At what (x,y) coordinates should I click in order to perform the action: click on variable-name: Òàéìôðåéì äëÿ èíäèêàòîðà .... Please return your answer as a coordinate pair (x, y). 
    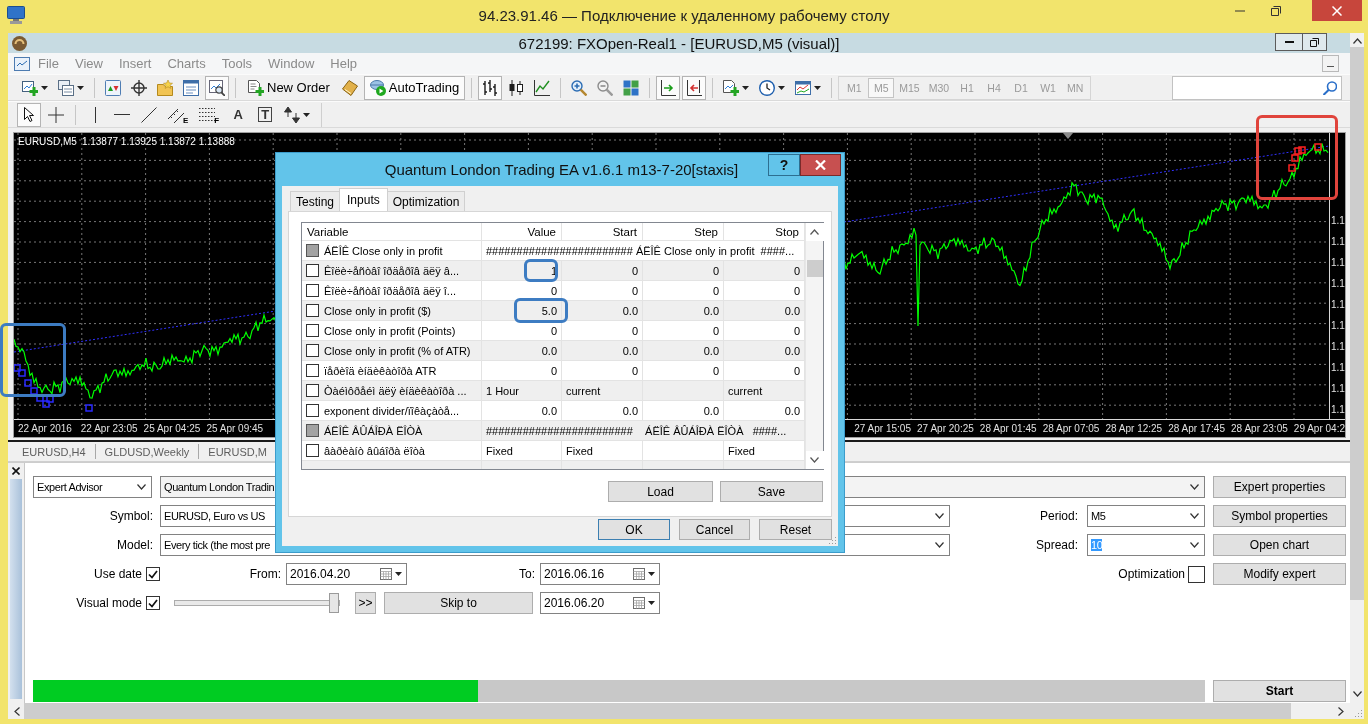
    Looking at the image, I should click on (395, 390).